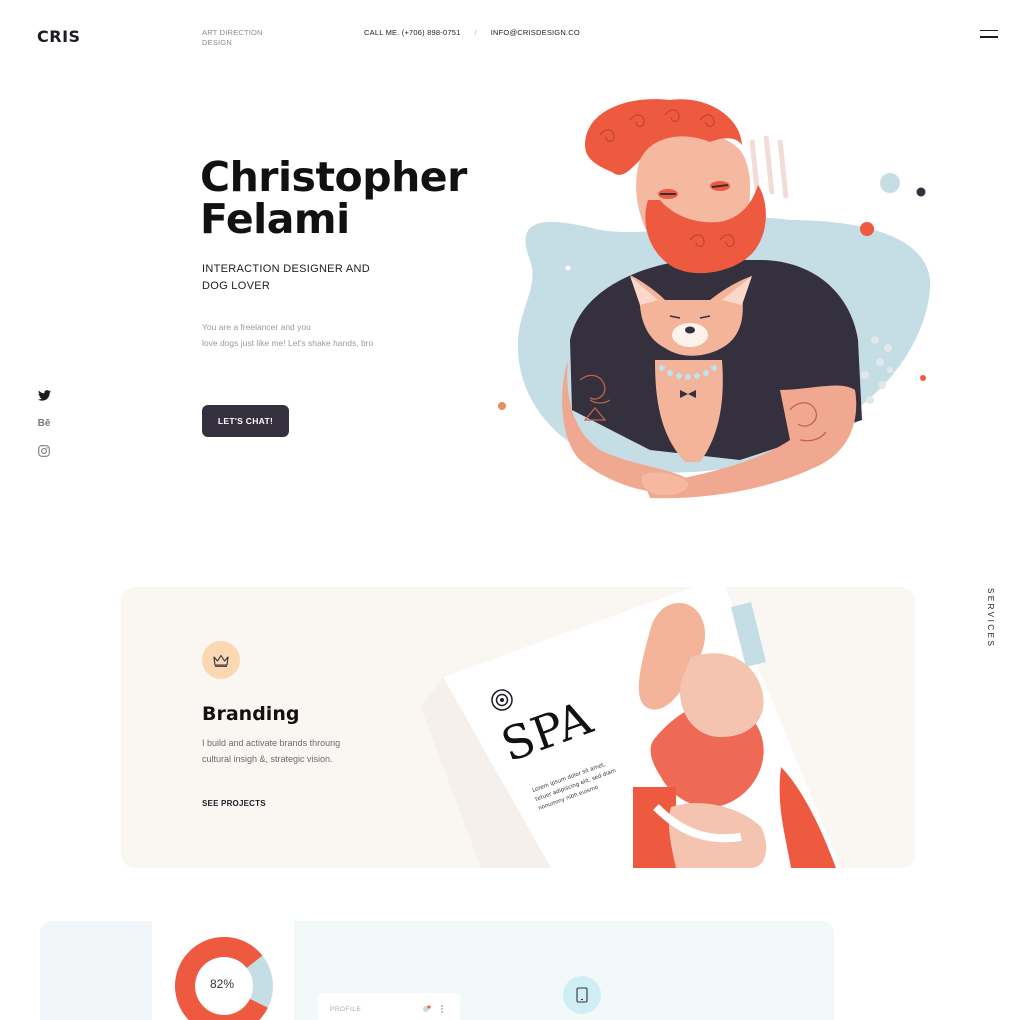 Image resolution: width=1020 pixels, height=1020 pixels. What do you see at coordinates (690, 330) in the screenshot?
I see `dog-nose` at bounding box center [690, 330].